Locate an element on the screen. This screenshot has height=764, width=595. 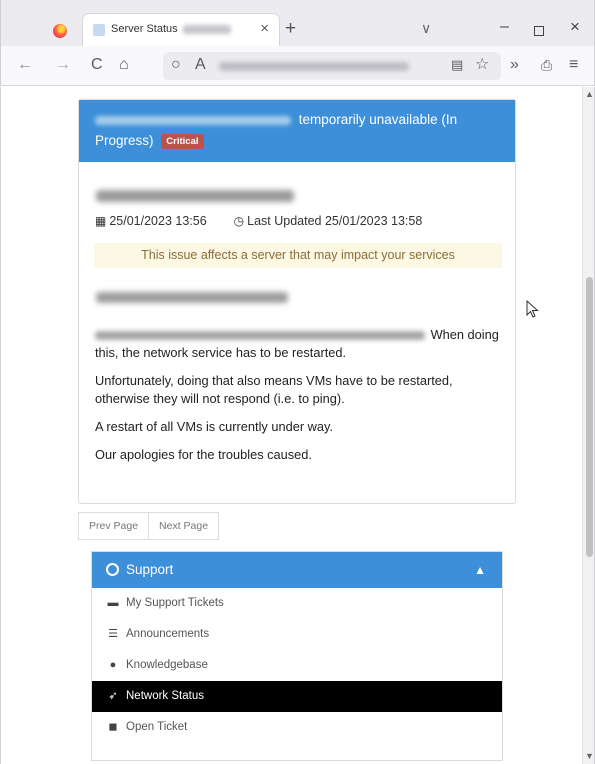
tab-server-status: Server Status × is located at coordinates (181, 30).